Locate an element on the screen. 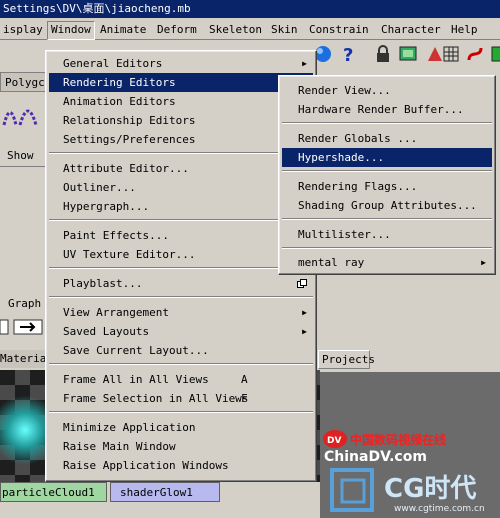 The height and width of the screenshot is (518, 500). watermark-url-text: www.cgtime.com.cn is located at coordinates (439, 509).